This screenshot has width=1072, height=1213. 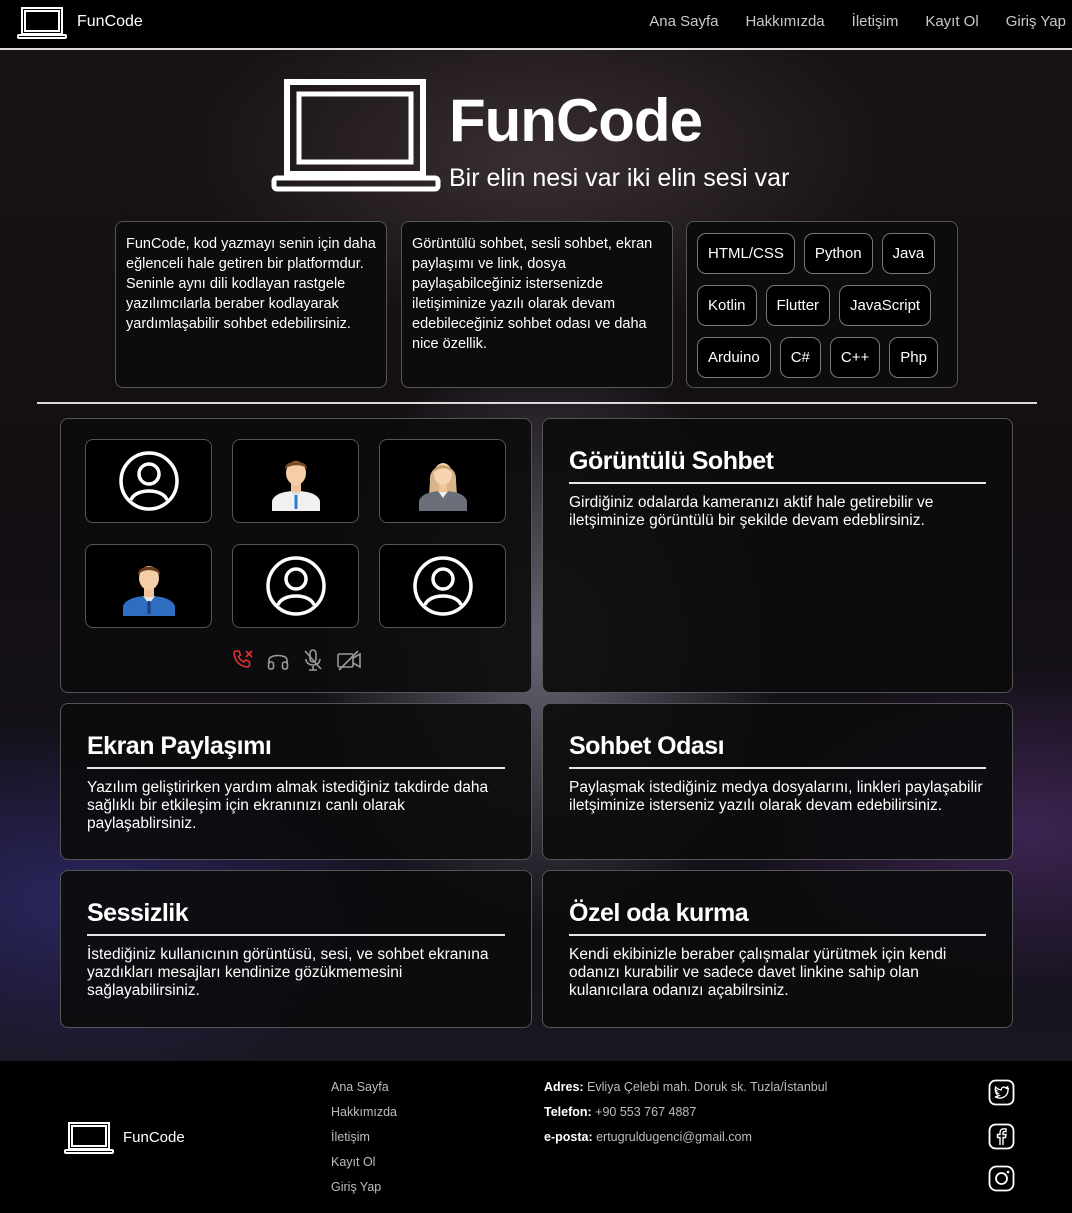 I want to click on section-divider, so click(x=537, y=403).